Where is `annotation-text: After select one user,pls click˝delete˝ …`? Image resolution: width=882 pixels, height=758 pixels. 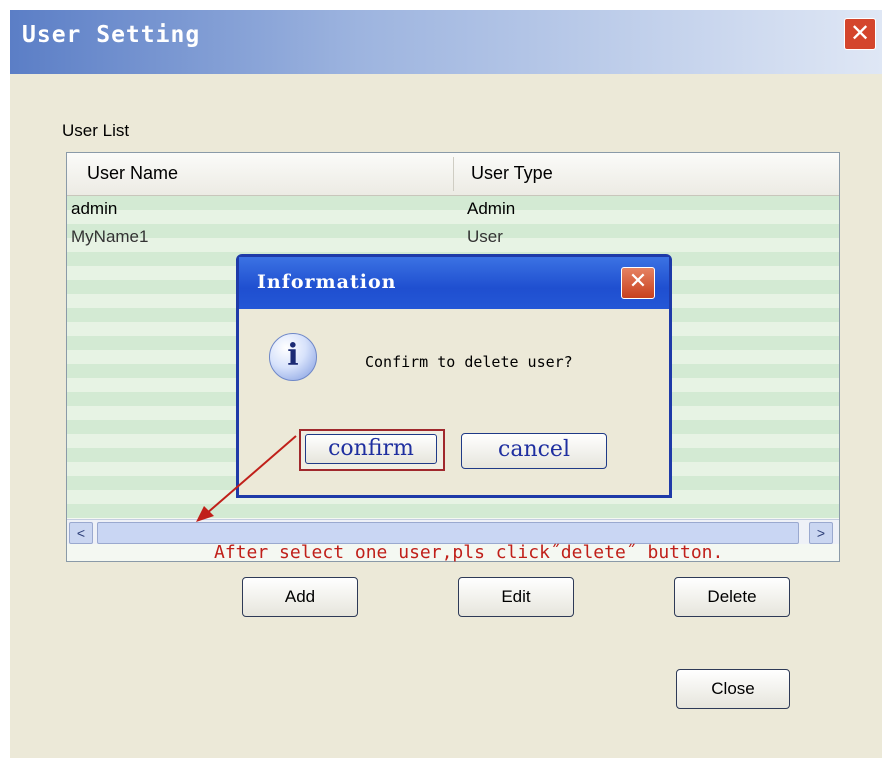 annotation-text: After select one user,pls click˝delete˝ … is located at coordinates (469, 552).